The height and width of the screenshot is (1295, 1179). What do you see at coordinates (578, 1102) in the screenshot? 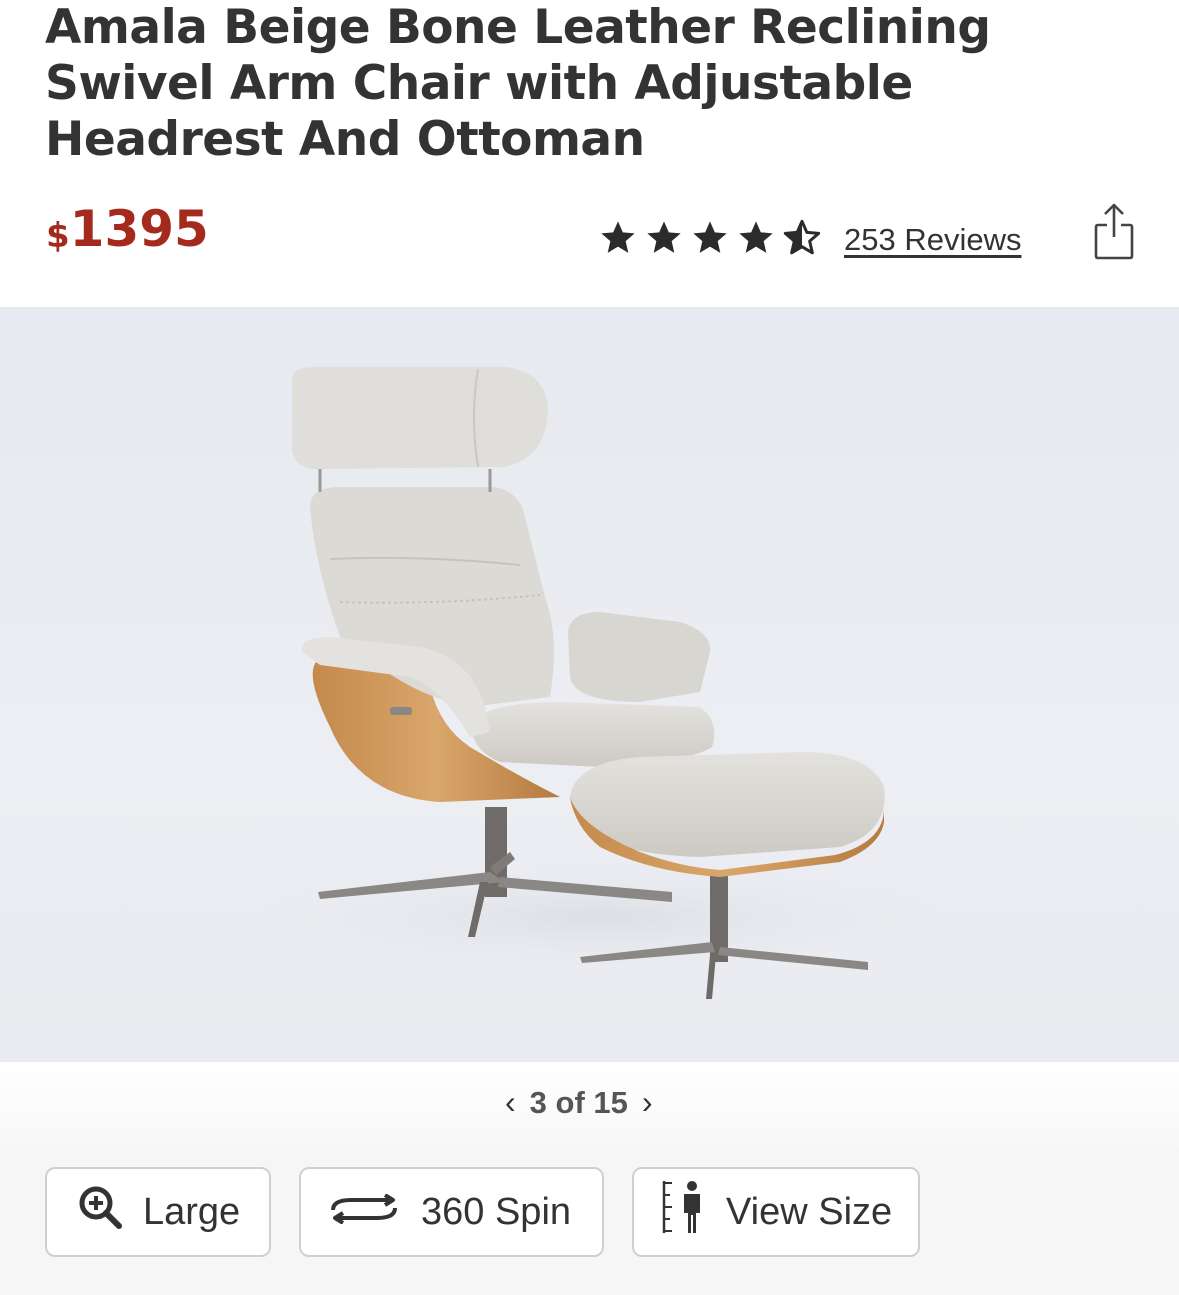
I see `image-counter: 3 of 15` at bounding box center [578, 1102].